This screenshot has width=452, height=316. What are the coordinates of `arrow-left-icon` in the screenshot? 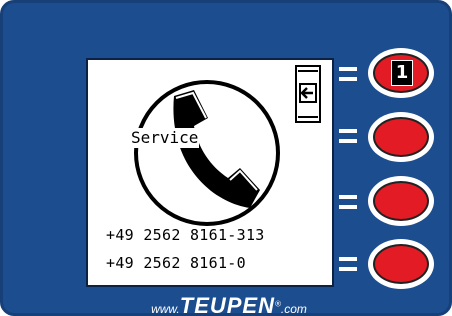 It's located at (308, 93).